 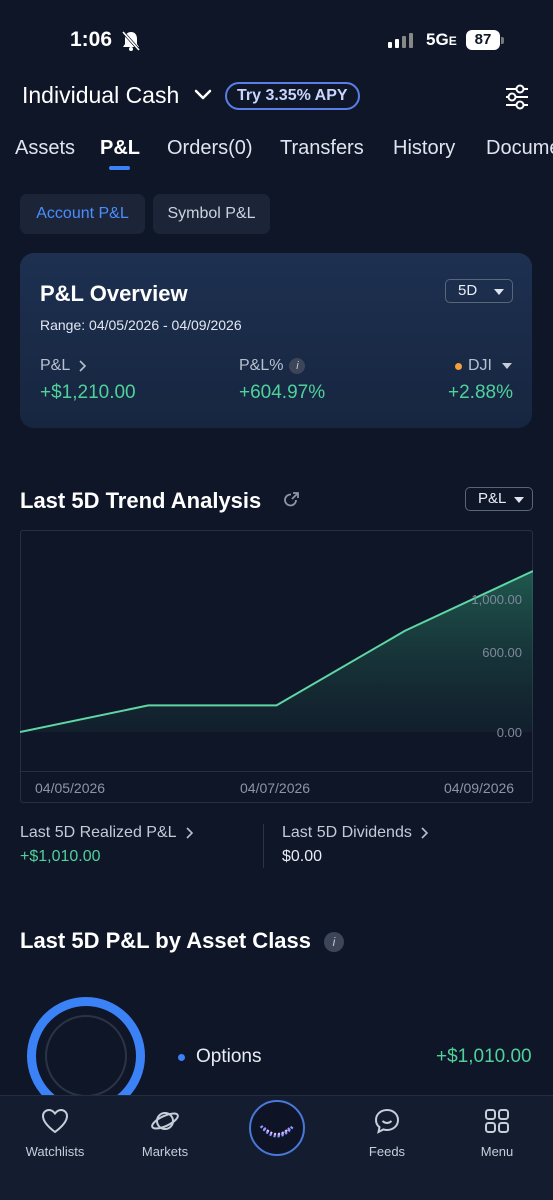 What do you see at coordinates (263, 846) in the screenshot?
I see `stat-divider` at bounding box center [263, 846].